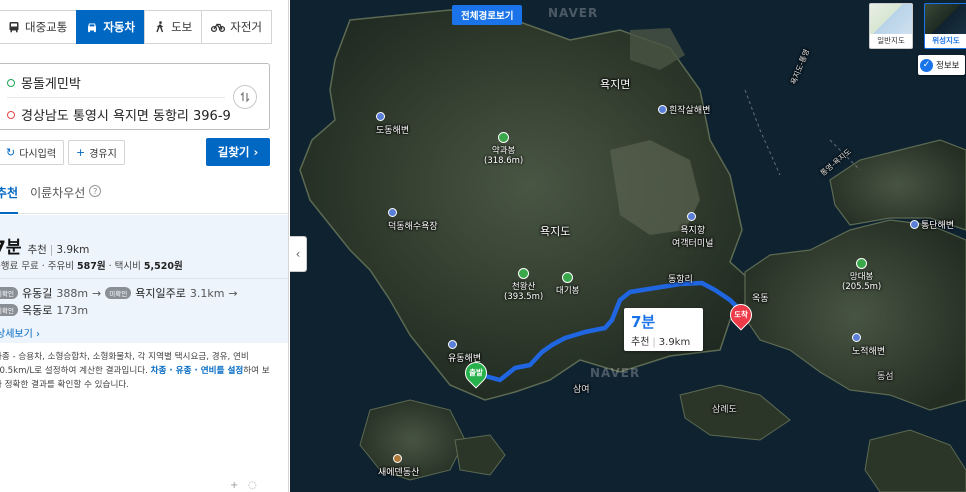 This screenshot has height=492, width=966. What do you see at coordinates (14, 27) in the screenshot?
I see `bus-icon` at bounding box center [14, 27].